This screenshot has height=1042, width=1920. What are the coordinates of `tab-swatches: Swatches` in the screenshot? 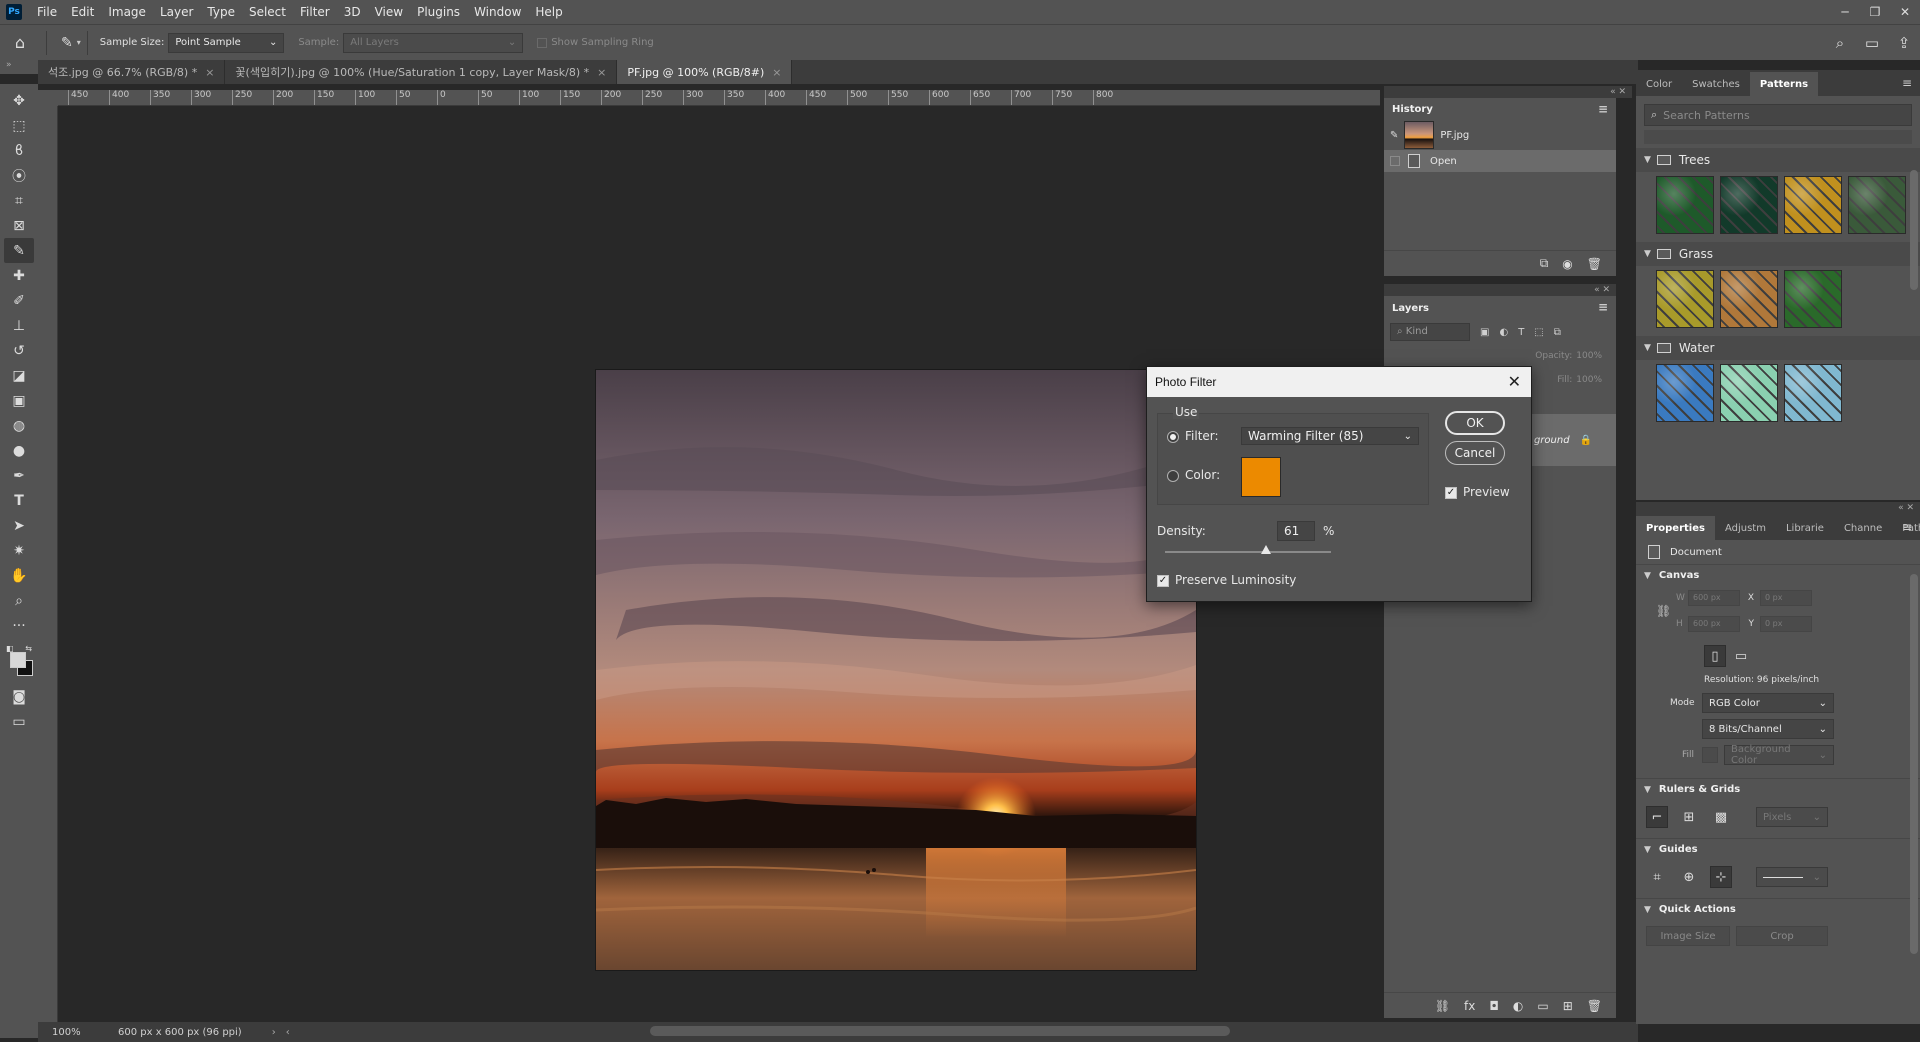 It's located at (1716, 84).